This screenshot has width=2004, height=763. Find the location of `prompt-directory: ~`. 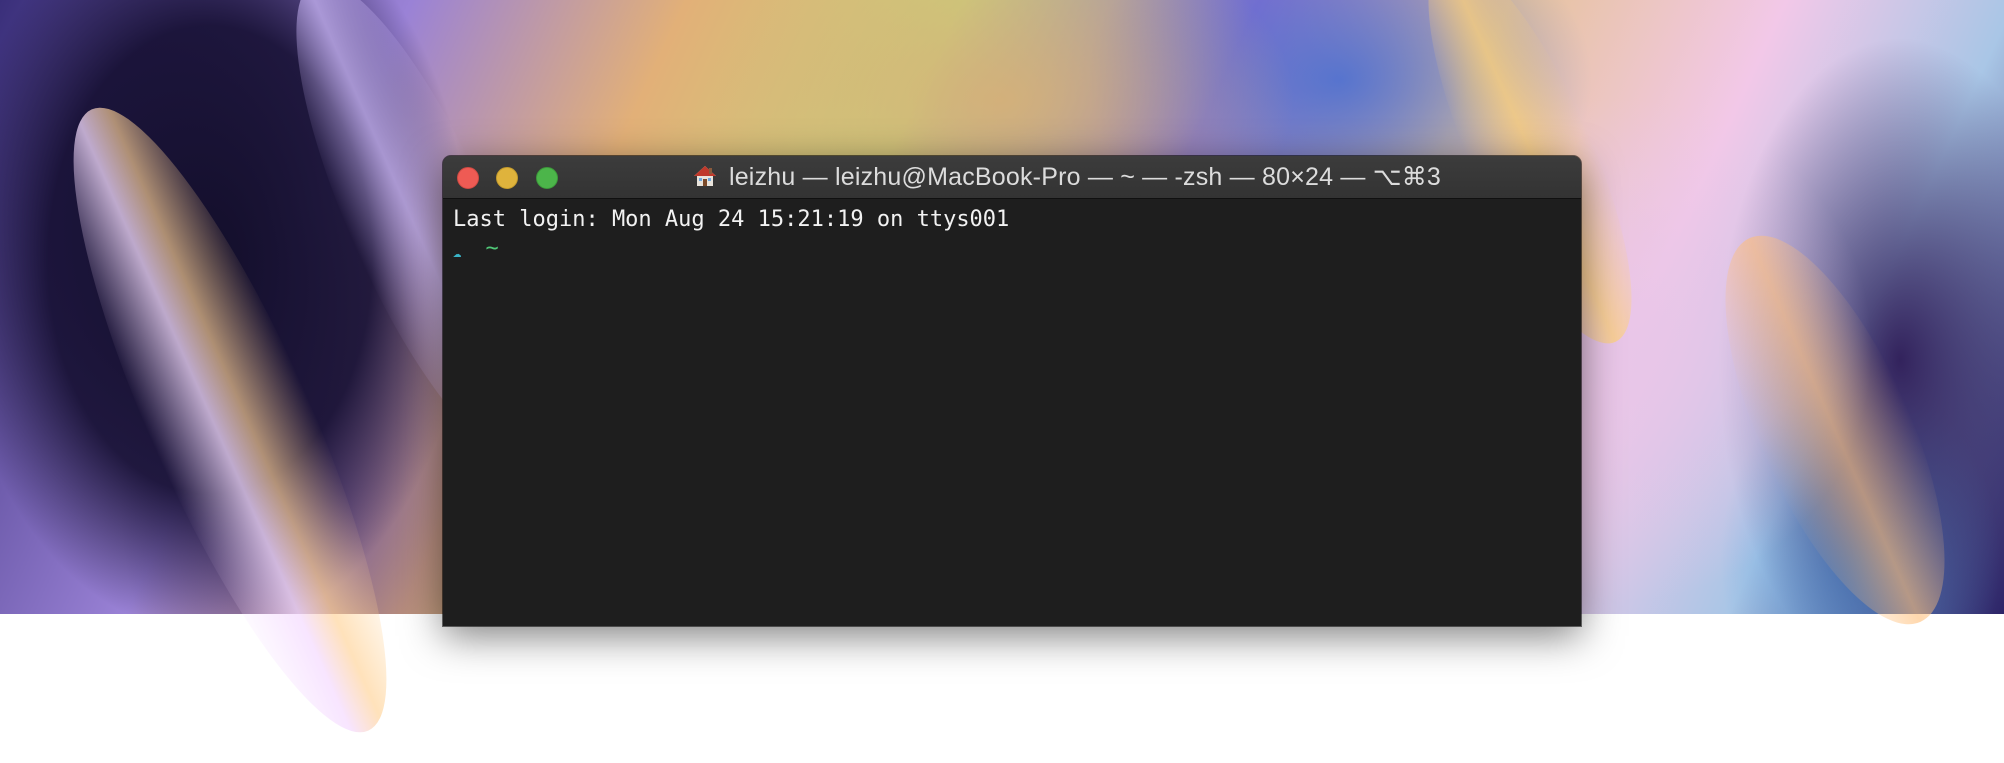

prompt-directory: ~ is located at coordinates (492, 248).